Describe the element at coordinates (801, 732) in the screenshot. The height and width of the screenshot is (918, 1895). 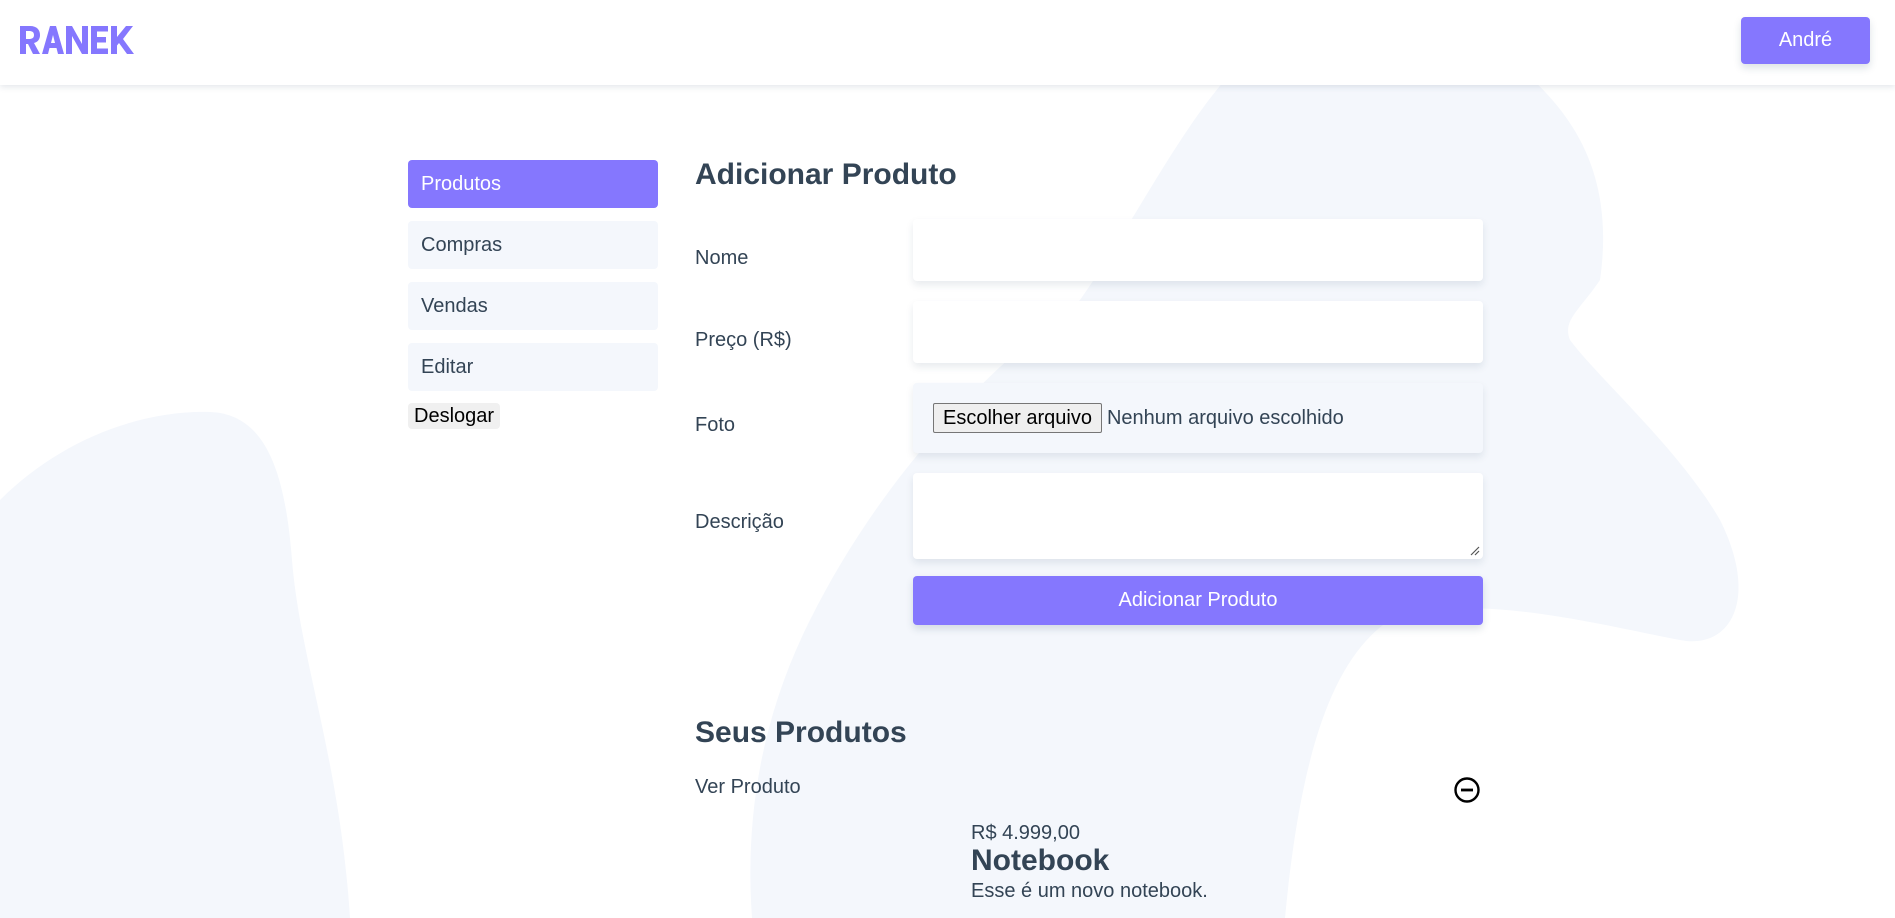
I see `your-products-title: Seus Produtos` at that location.